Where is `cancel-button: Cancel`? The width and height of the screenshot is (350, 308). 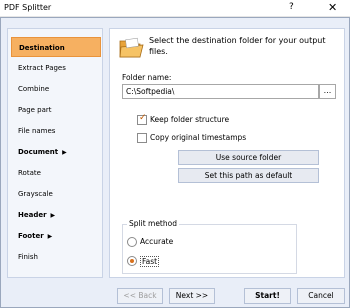 cancel-button: Cancel is located at coordinates (321, 296).